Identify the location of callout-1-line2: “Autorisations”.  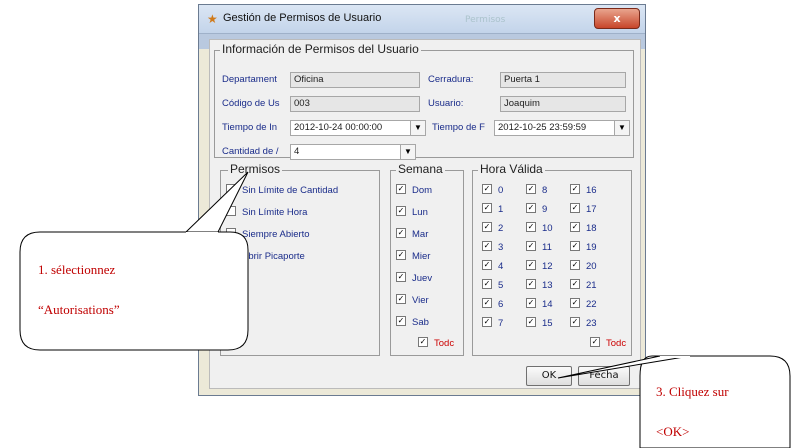
(79, 309).